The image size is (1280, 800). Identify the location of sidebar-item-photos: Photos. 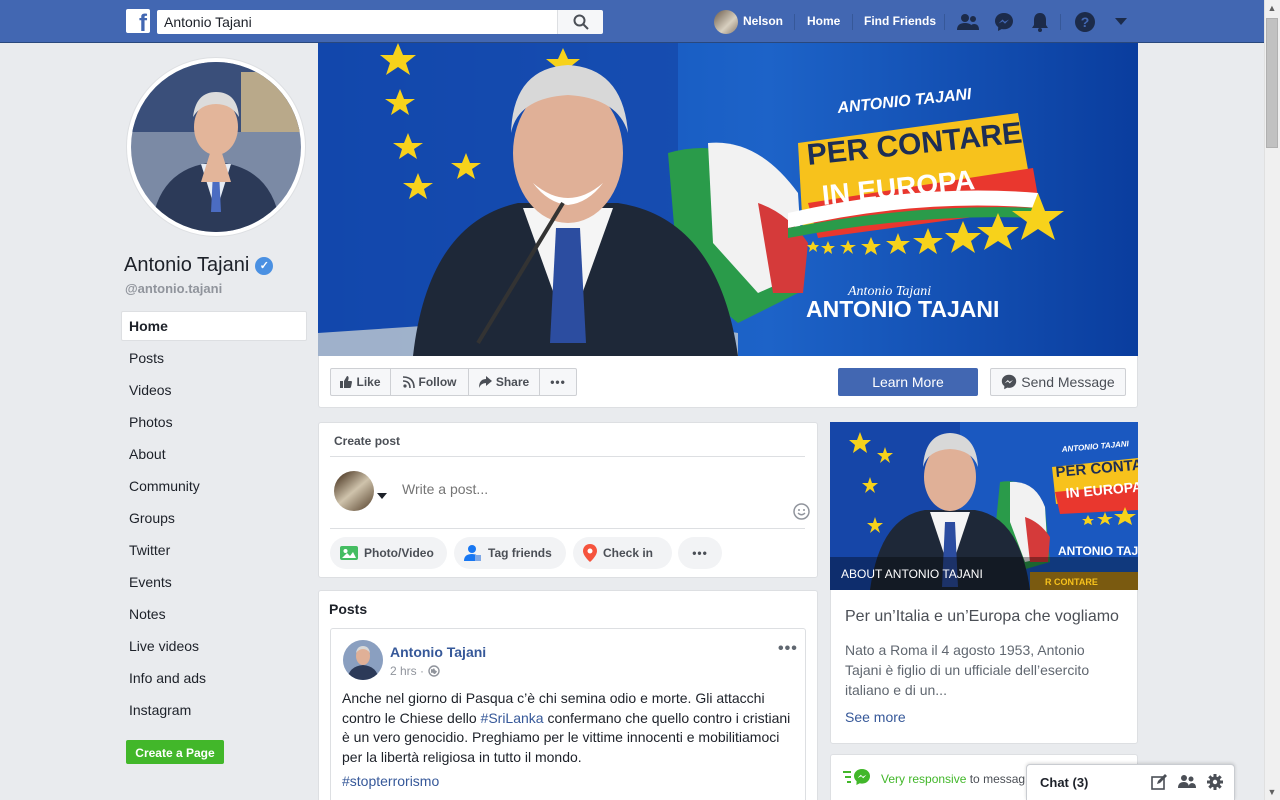
(214, 422).